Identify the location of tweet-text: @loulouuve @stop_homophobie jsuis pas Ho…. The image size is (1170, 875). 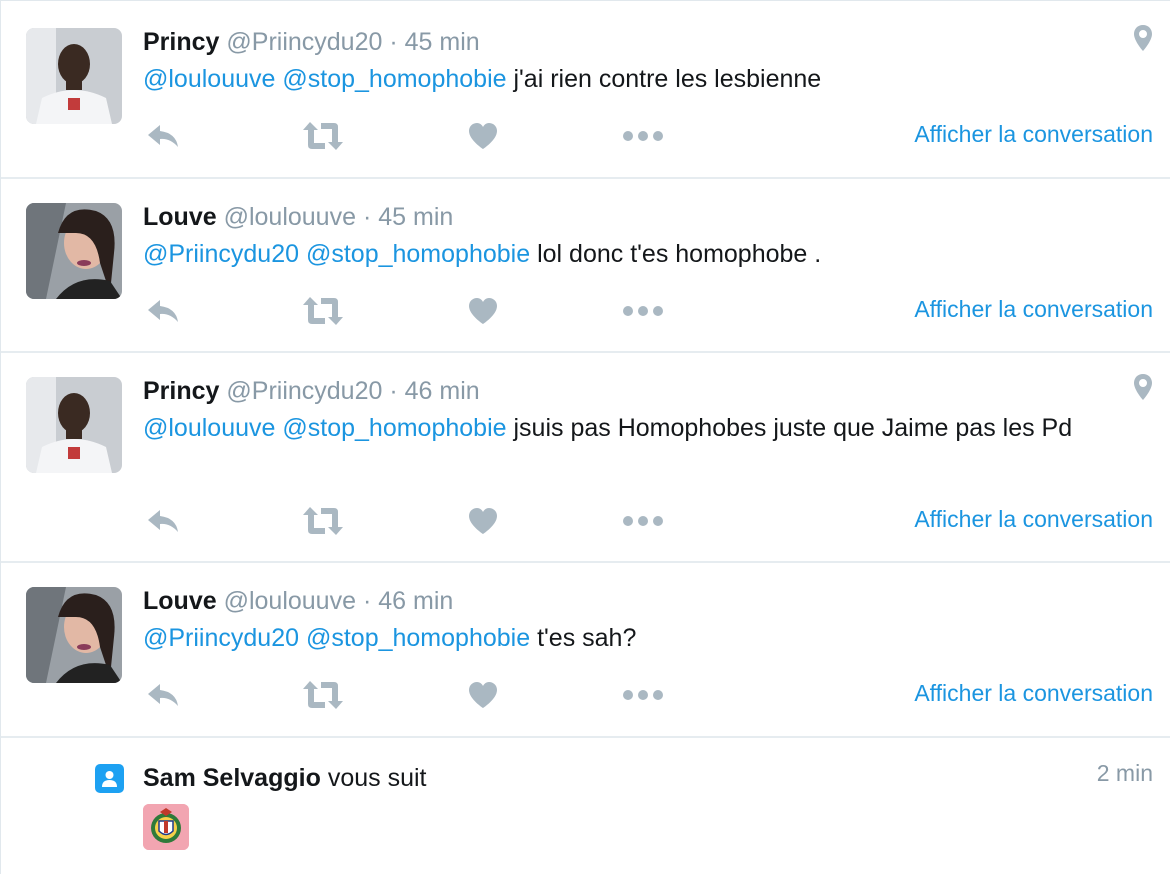
(648, 428).